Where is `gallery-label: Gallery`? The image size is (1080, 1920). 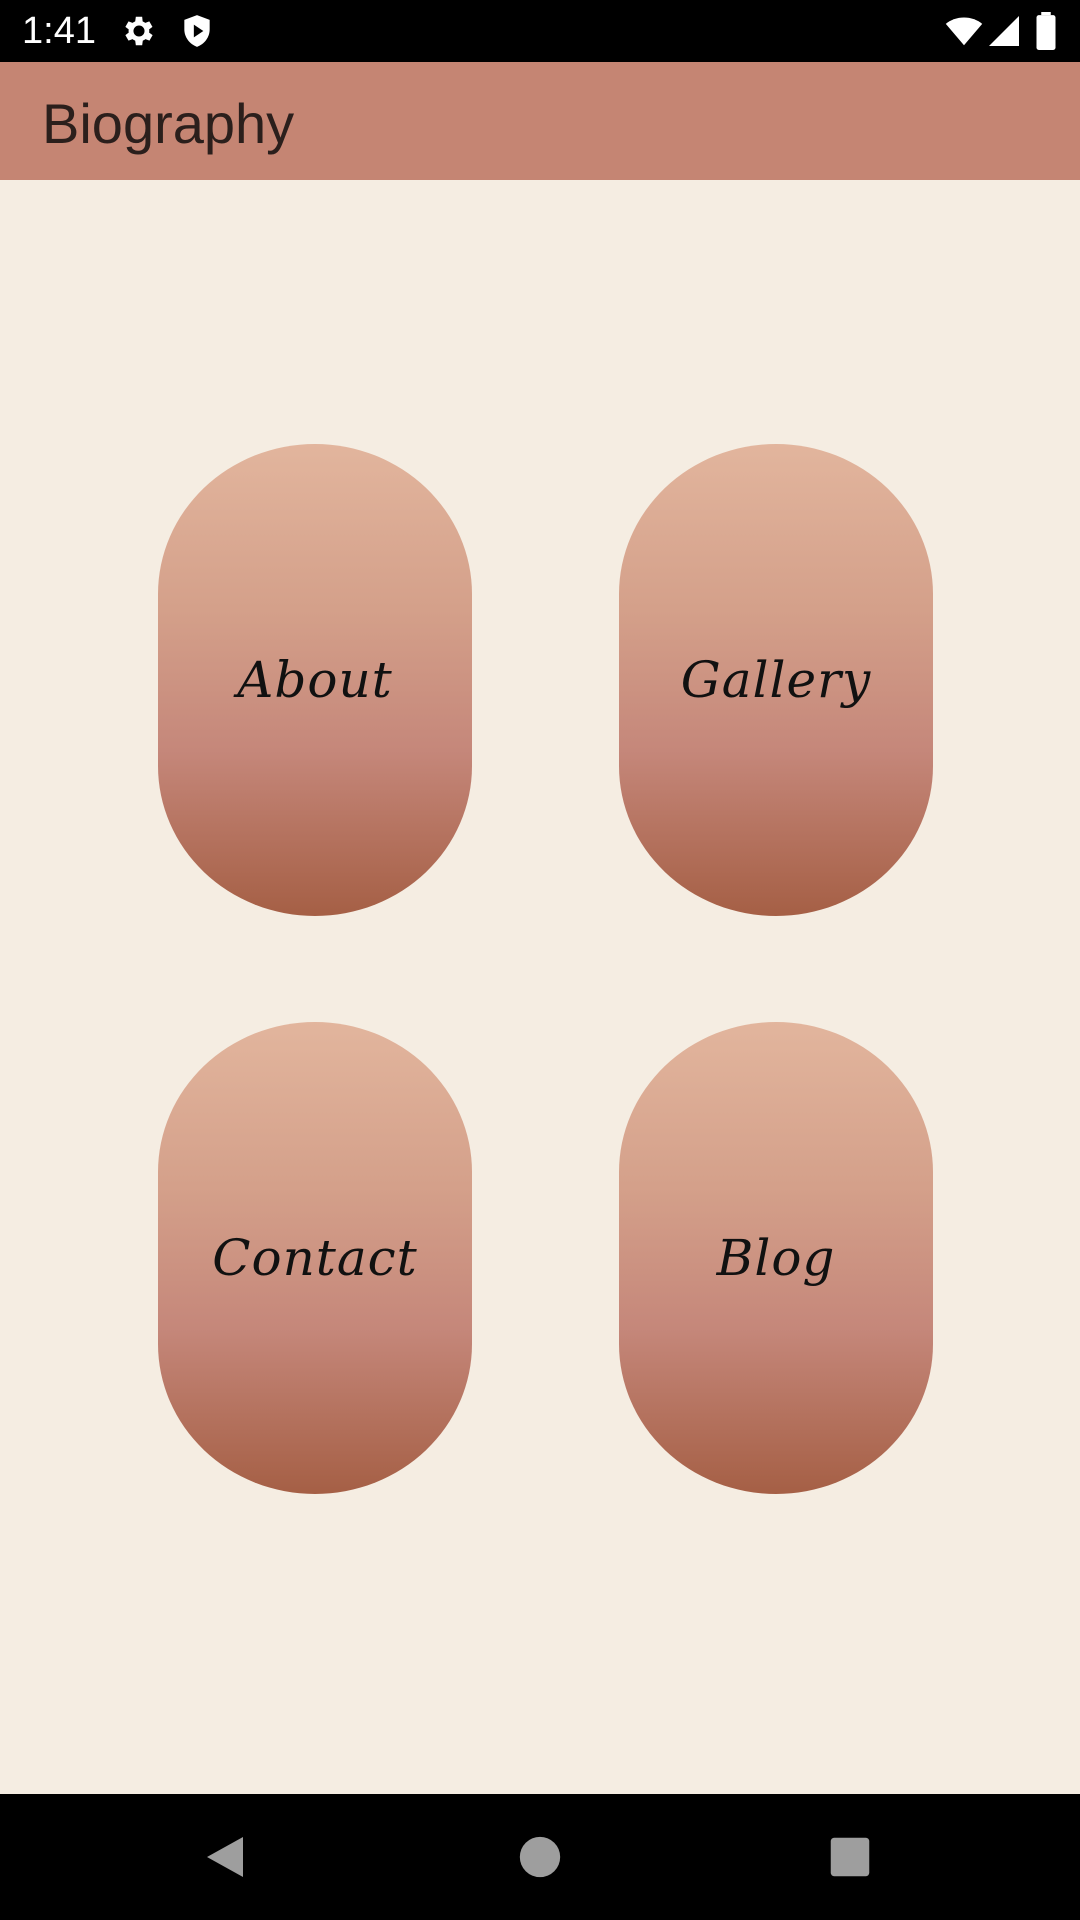
gallery-label: Gallery is located at coordinates (776, 680).